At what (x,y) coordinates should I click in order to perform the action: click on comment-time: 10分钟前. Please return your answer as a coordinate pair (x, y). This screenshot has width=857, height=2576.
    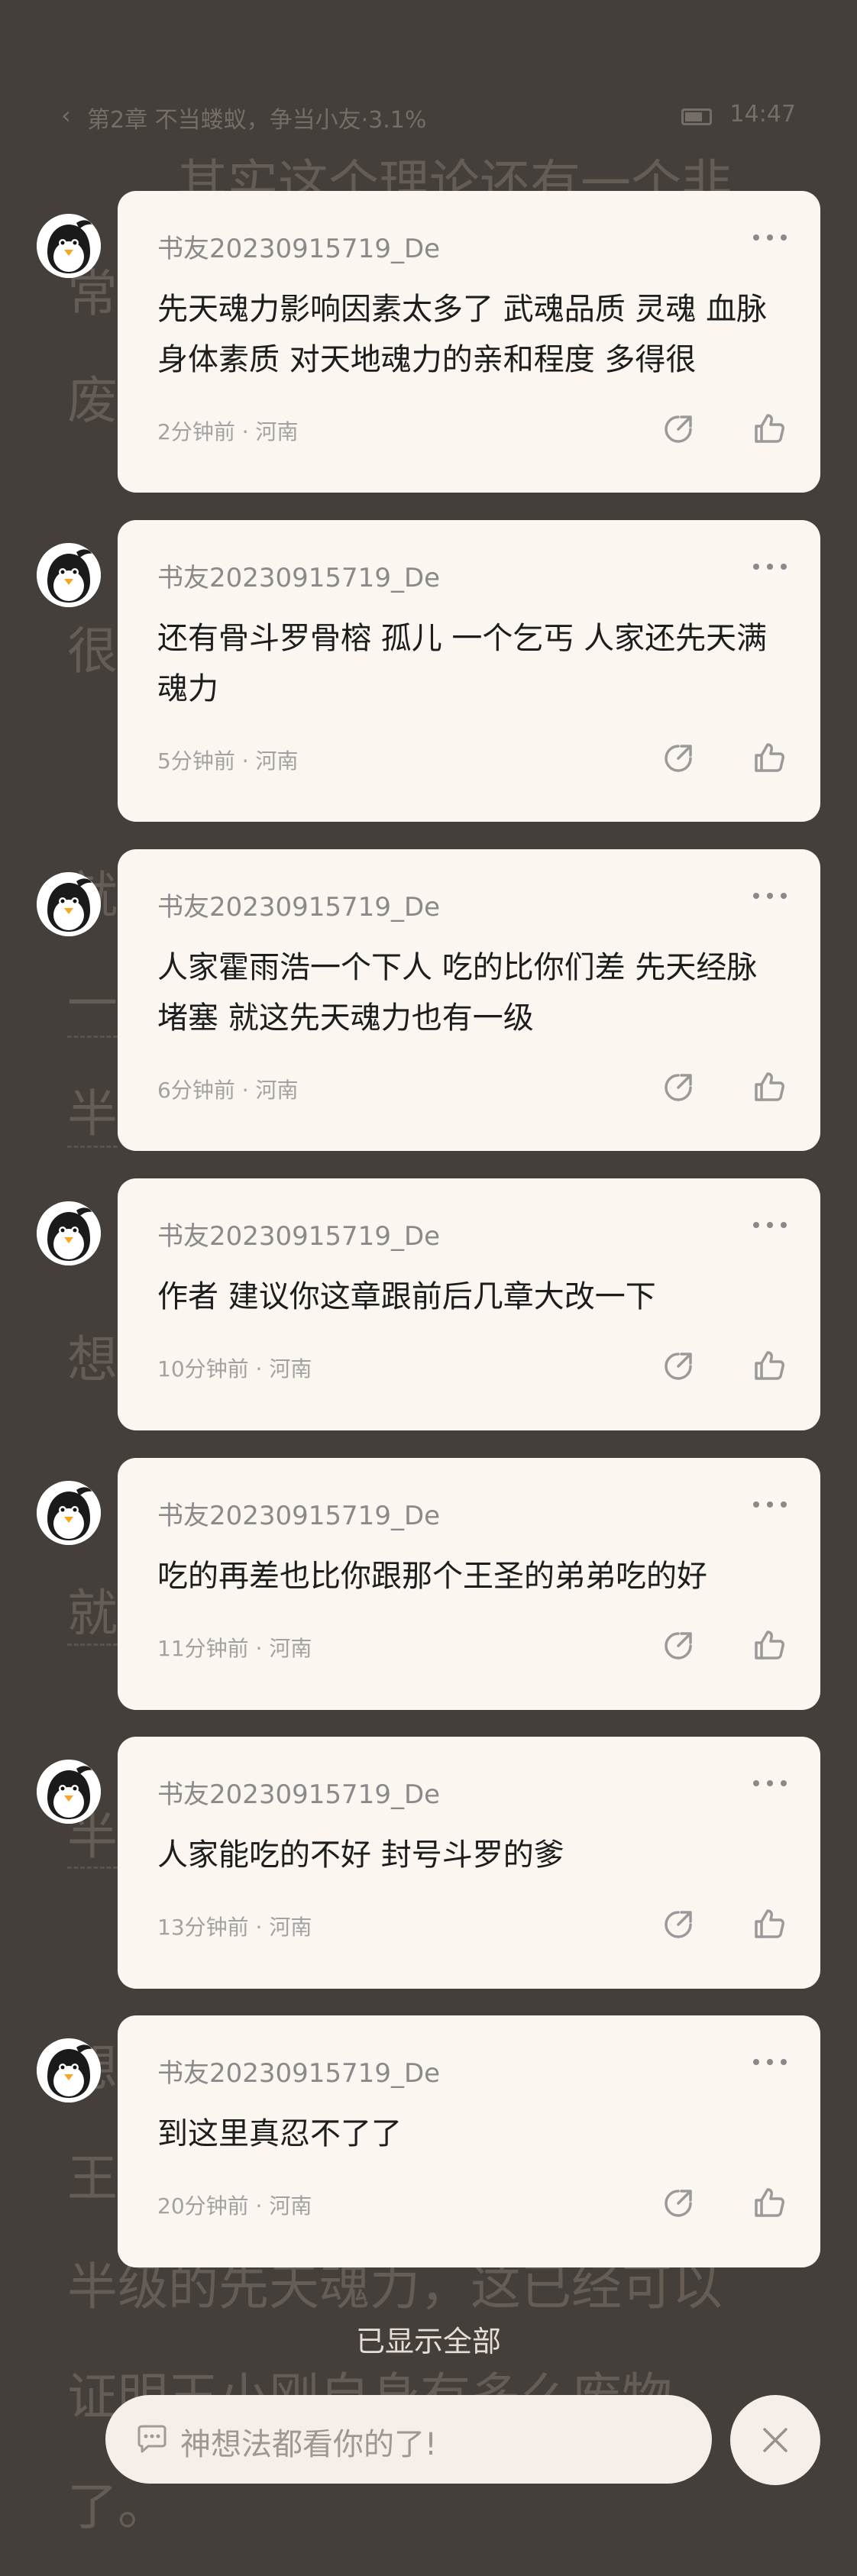
    Looking at the image, I should click on (203, 1369).